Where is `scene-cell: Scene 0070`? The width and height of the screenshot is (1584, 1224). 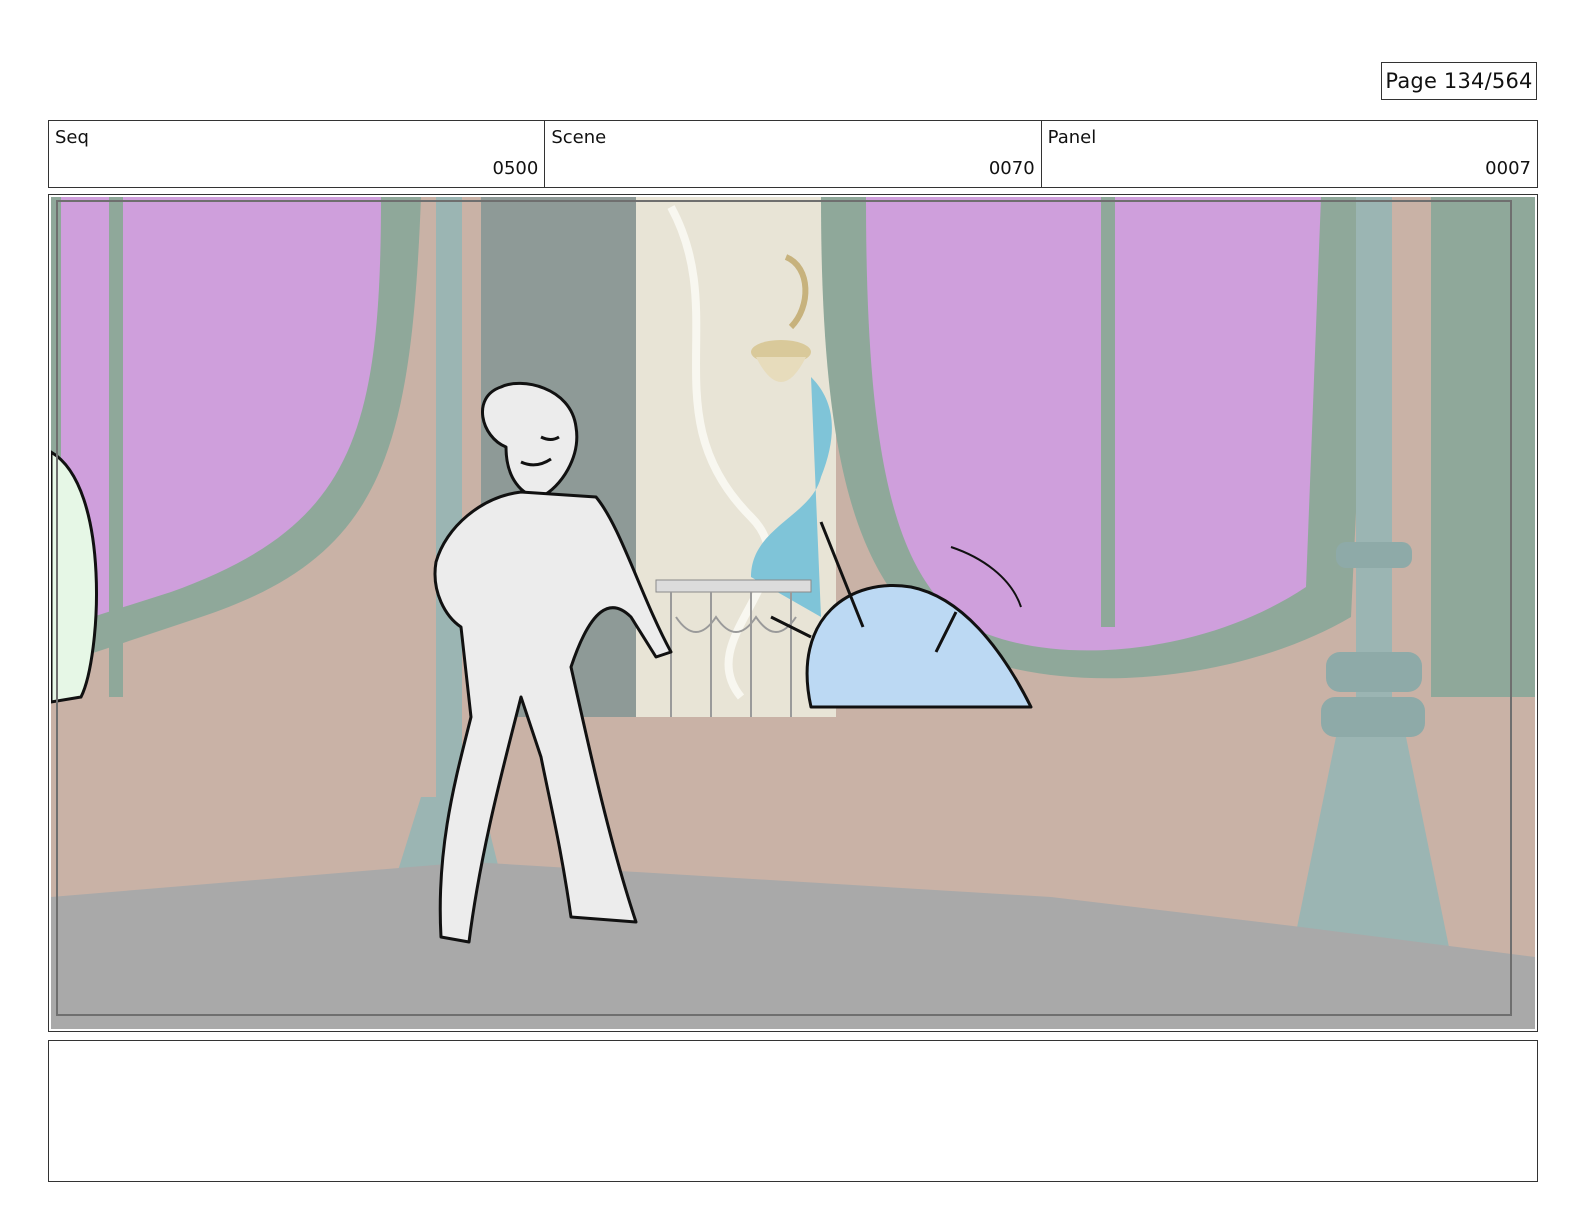 scene-cell: Scene 0070 is located at coordinates (793, 154).